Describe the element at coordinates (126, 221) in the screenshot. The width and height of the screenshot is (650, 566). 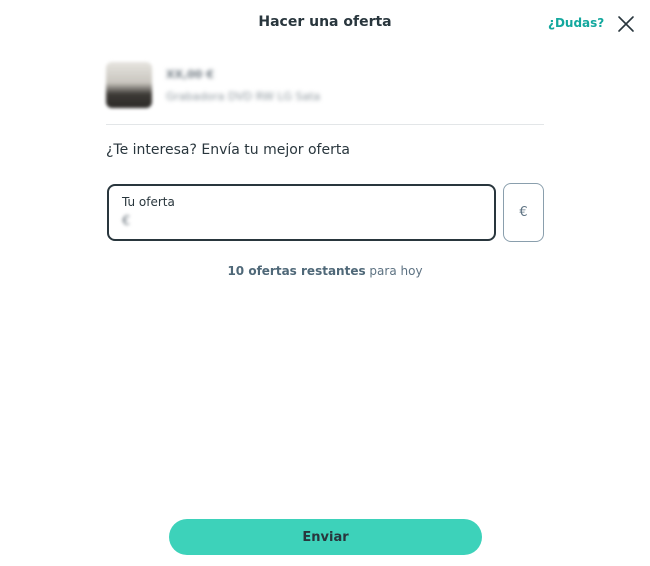
I see `offer-input-value: €` at that location.